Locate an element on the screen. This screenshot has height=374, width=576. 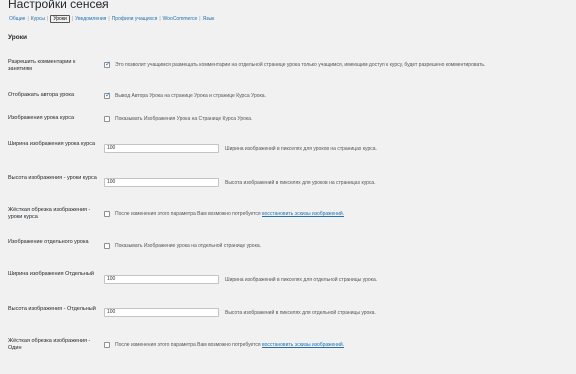
course-lesson-images-checkbox is located at coordinates (107, 119).